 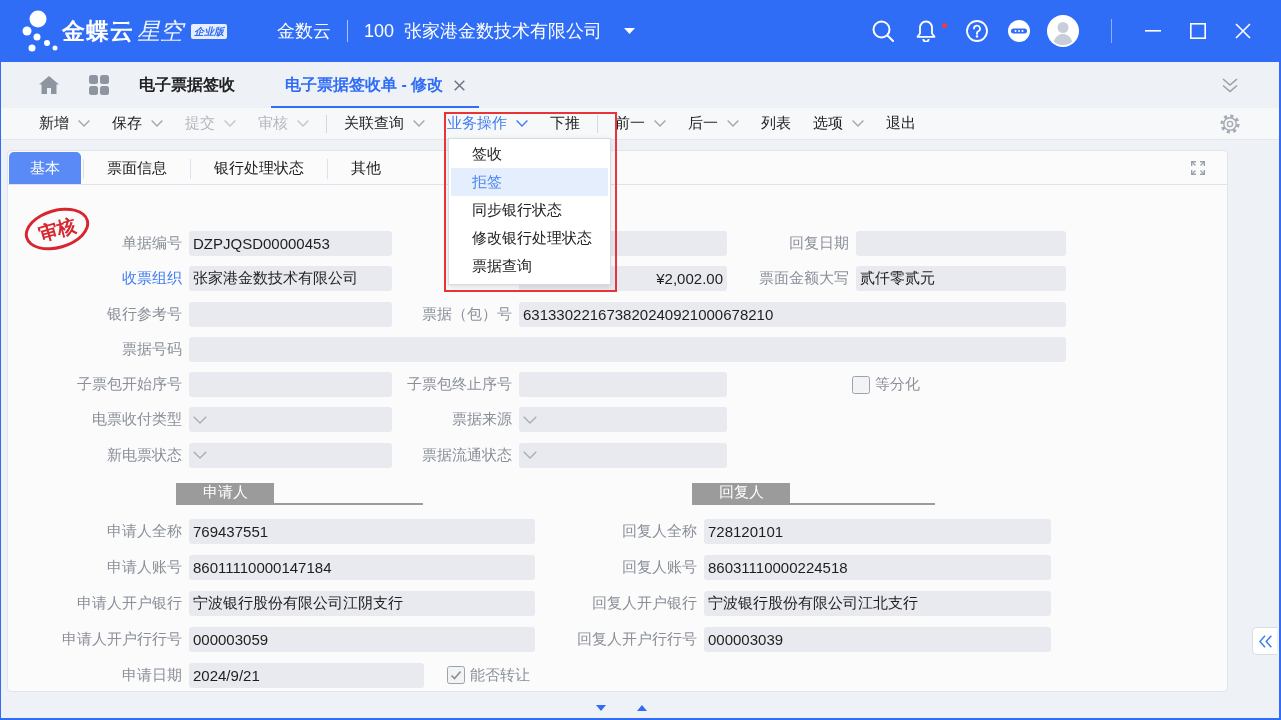 I want to click on org-name: 张家港金数技术有限公司, so click(x=503, y=31).